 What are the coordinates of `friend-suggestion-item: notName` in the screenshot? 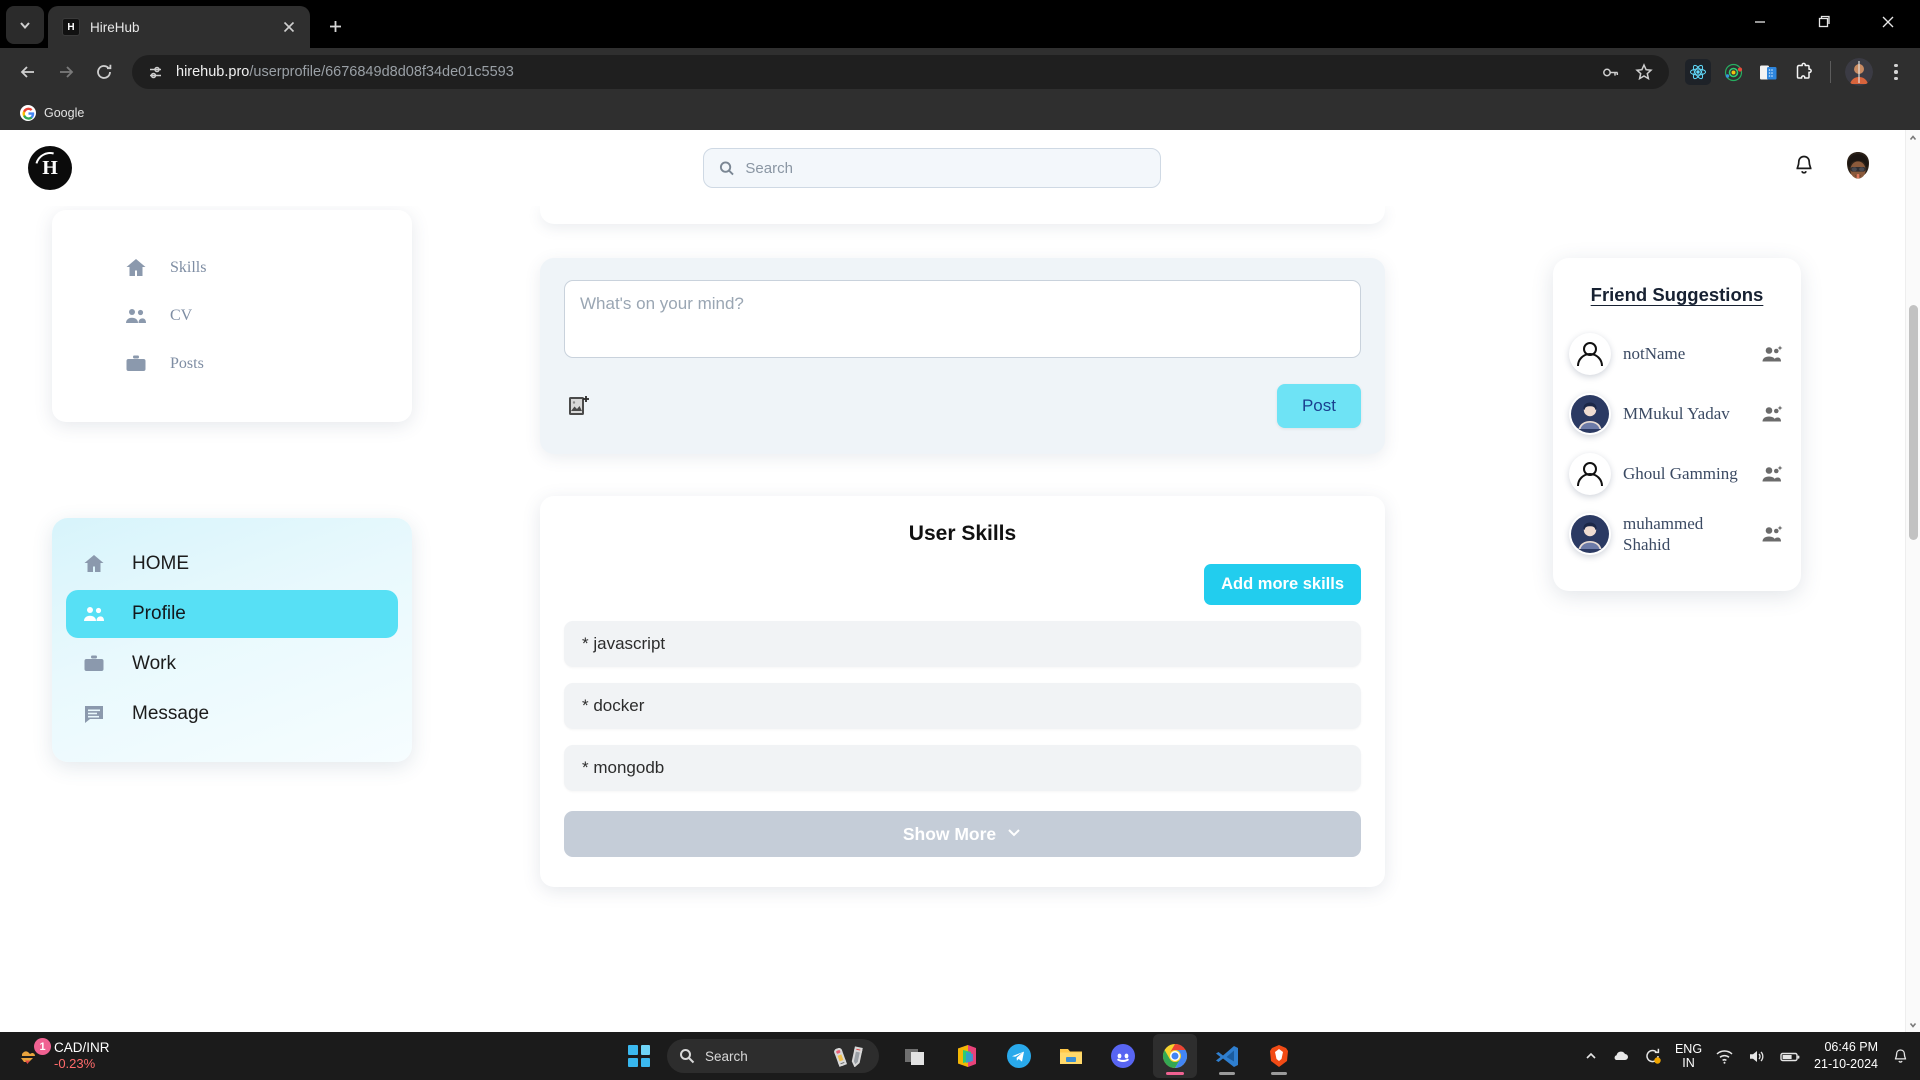 It's located at (1677, 354).